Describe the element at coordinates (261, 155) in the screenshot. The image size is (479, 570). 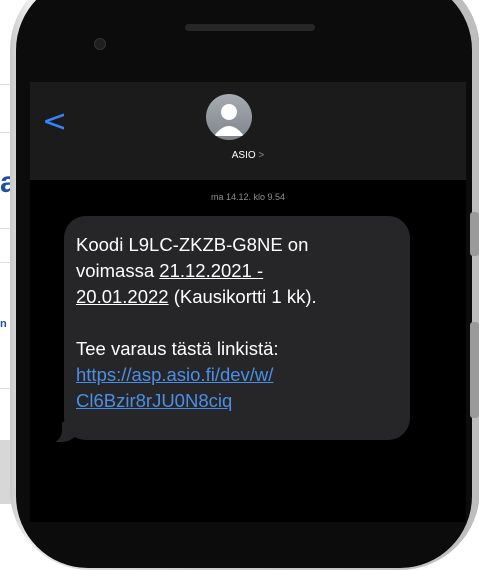
I see `chevron-right-icon: >` at that location.